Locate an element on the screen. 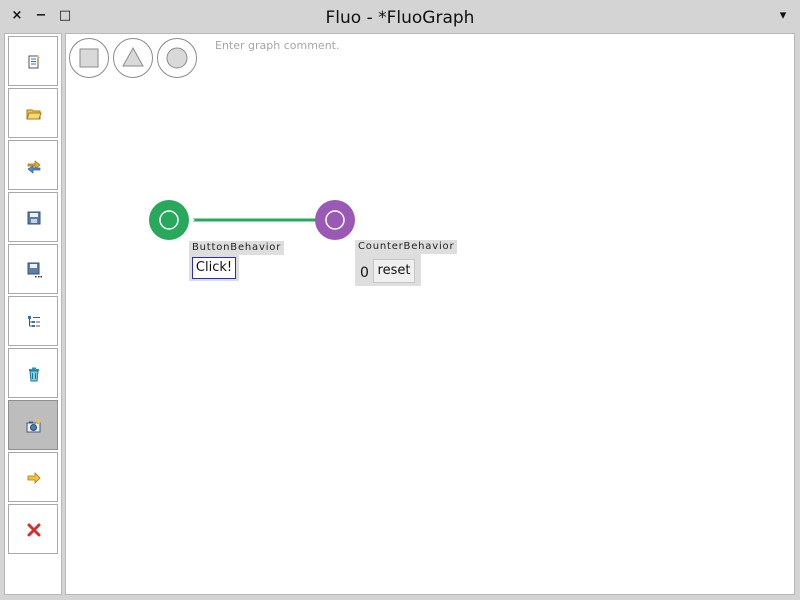 This screenshot has width=800, height=600. add-square-node-button is located at coordinates (89, 58).